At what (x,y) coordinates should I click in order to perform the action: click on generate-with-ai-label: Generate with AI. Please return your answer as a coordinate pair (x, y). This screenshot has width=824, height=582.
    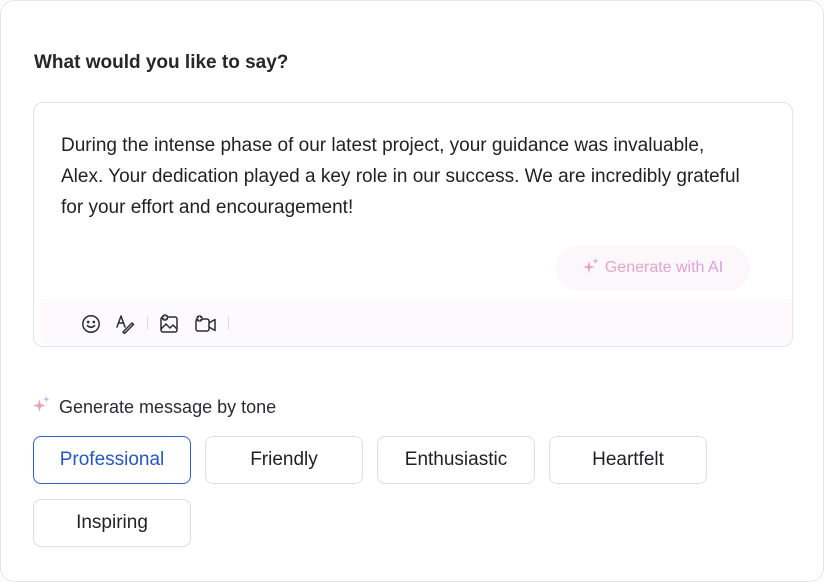
    Looking at the image, I should click on (664, 267).